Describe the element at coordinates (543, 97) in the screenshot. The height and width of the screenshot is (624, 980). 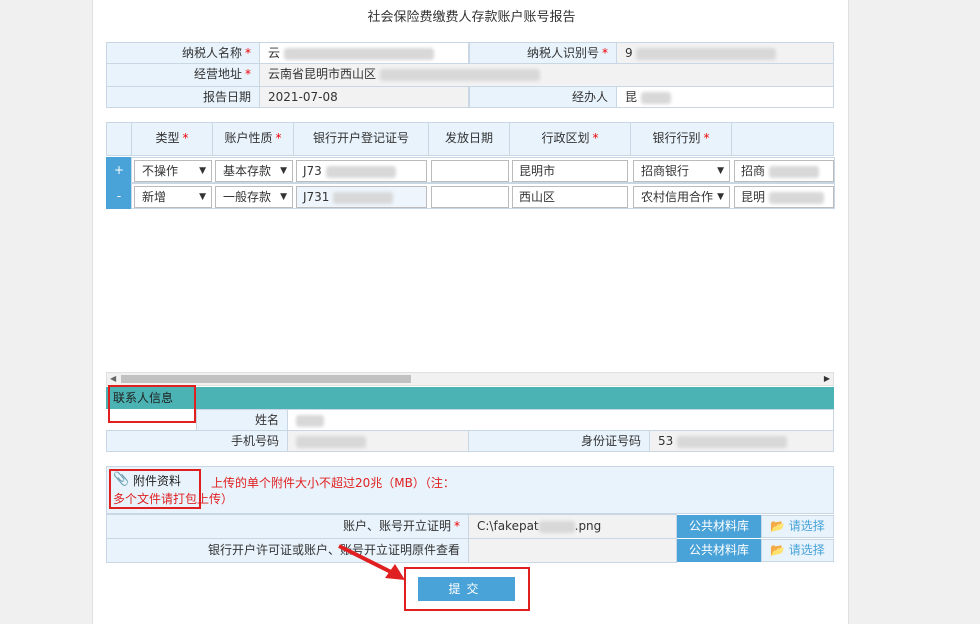
I see `handler-label: 经办人` at that location.